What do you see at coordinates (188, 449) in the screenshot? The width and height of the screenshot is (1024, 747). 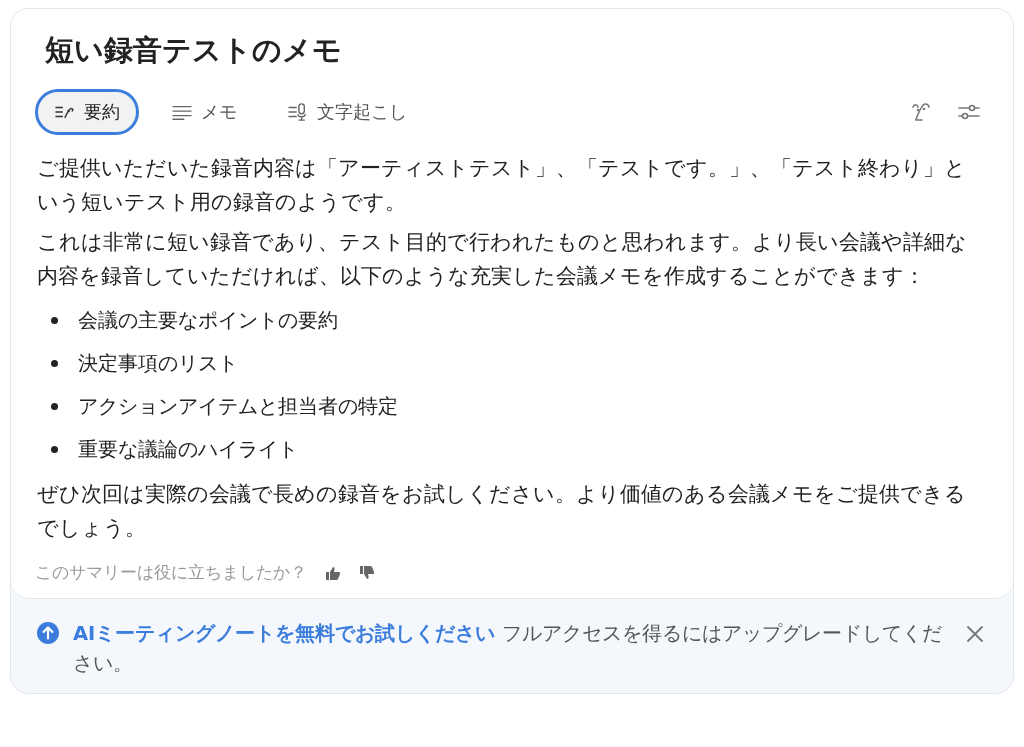 I see `bullet-text: 重要な議論のハイライト` at bounding box center [188, 449].